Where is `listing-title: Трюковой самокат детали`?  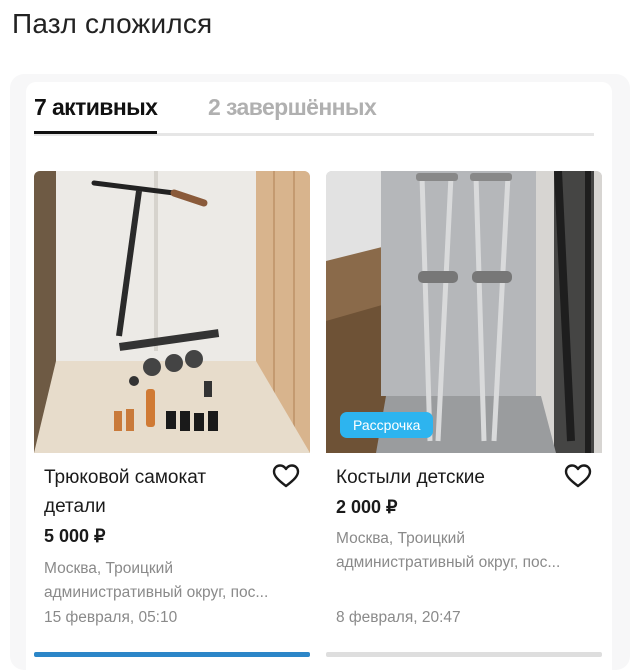 listing-title: Трюковой самокат детали is located at coordinates (154, 492).